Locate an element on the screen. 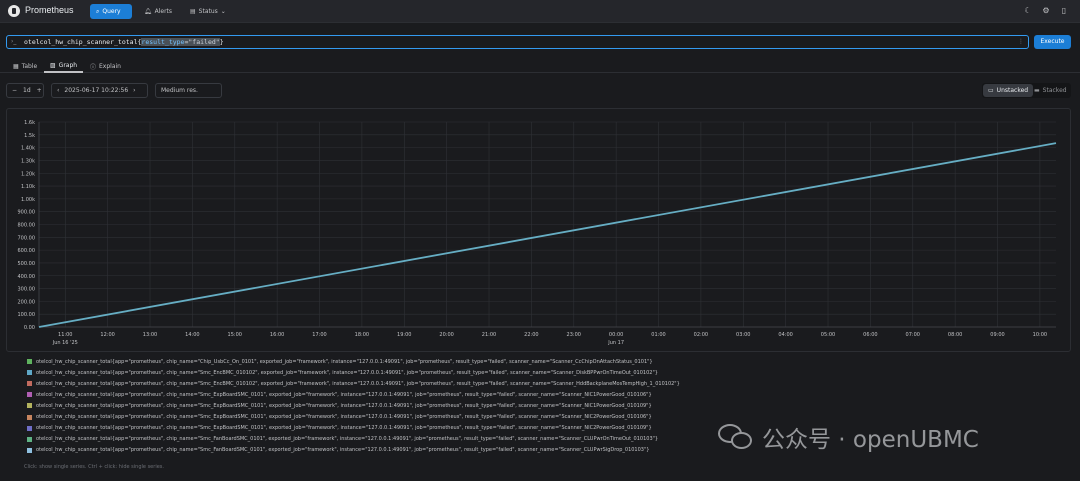  x-tick-label: 03:00 is located at coordinates (743, 335).